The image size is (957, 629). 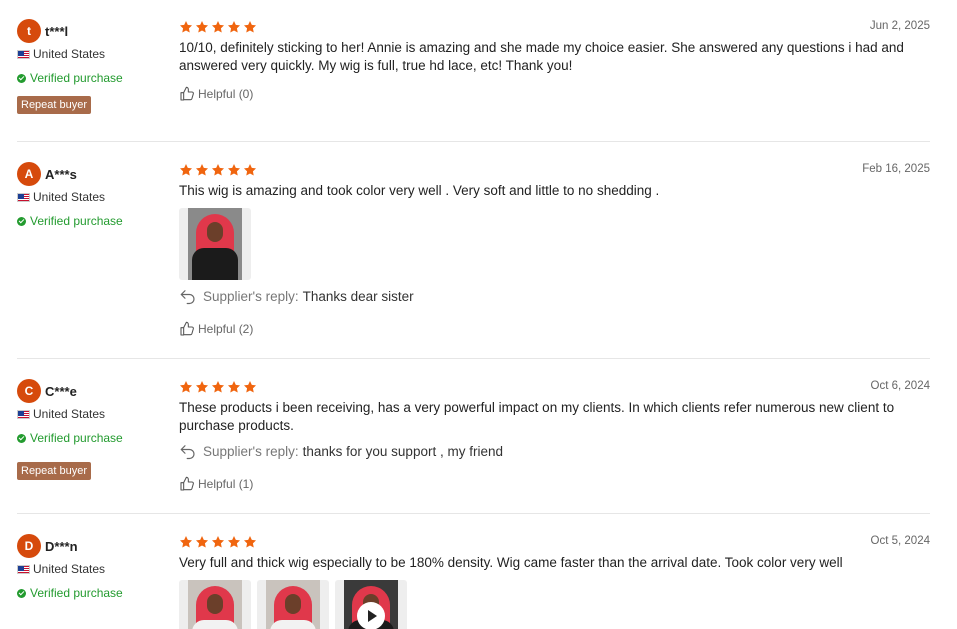 I want to click on supplier-reply-text: Thanks dear sister, so click(x=358, y=296).